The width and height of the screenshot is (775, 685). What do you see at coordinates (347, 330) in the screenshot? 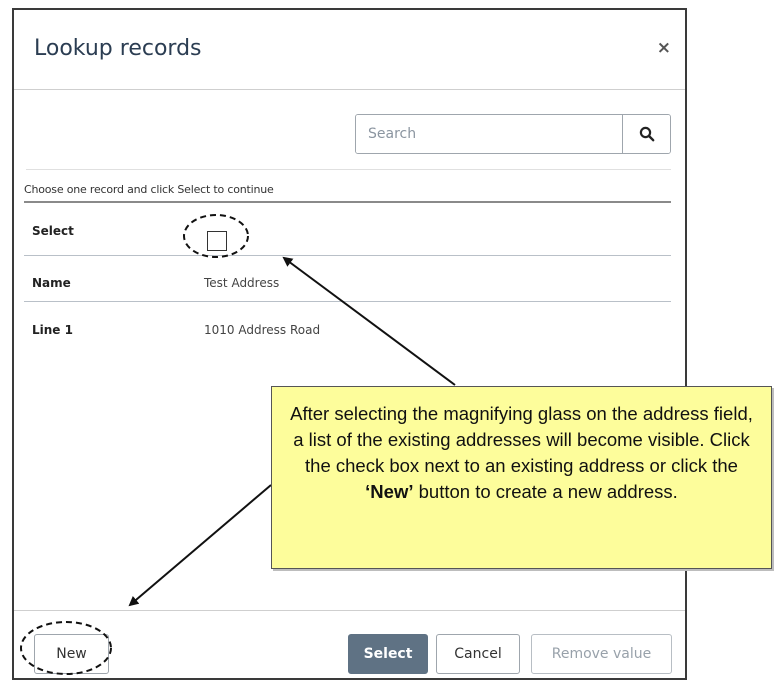
I see `record-row-line1: Line 1 1010 Address Road` at bounding box center [347, 330].